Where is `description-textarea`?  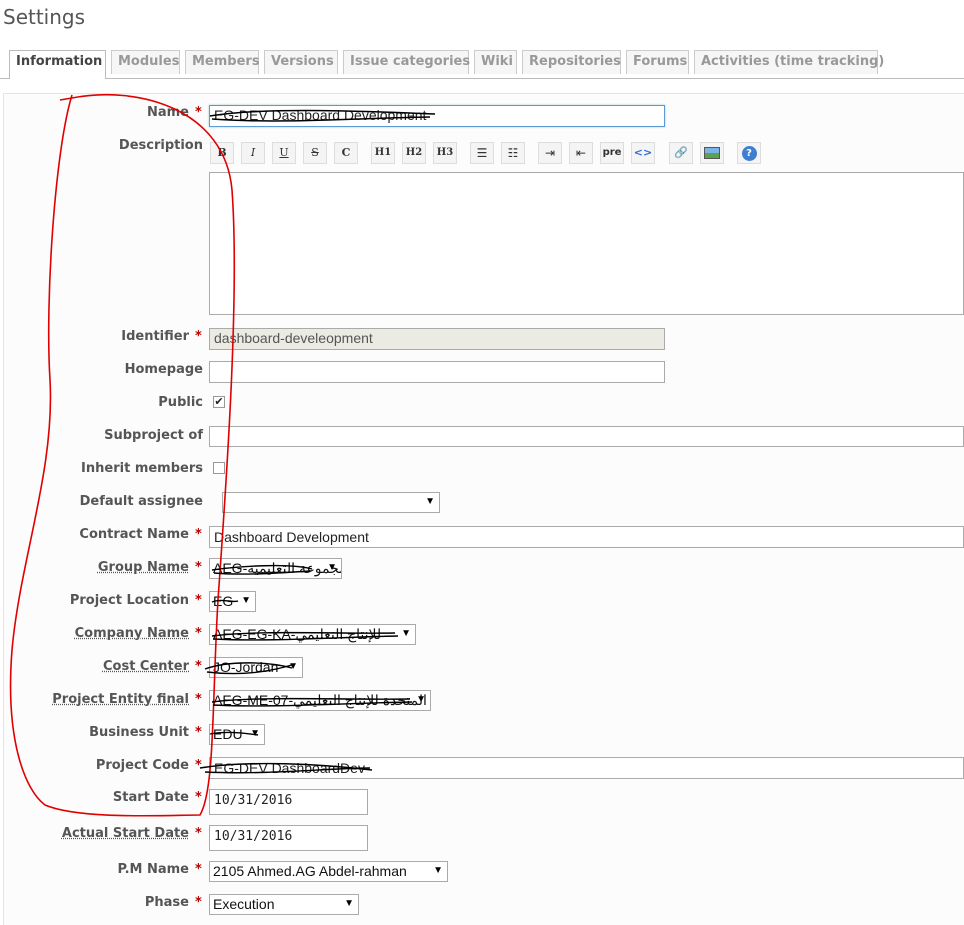 description-textarea is located at coordinates (586, 243).